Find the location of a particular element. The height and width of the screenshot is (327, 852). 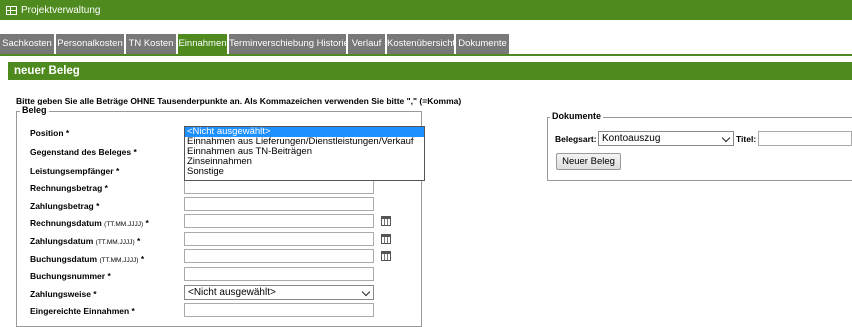

buchungsdatum-text: Buchungsdatum is located at coordinates (64, 259).